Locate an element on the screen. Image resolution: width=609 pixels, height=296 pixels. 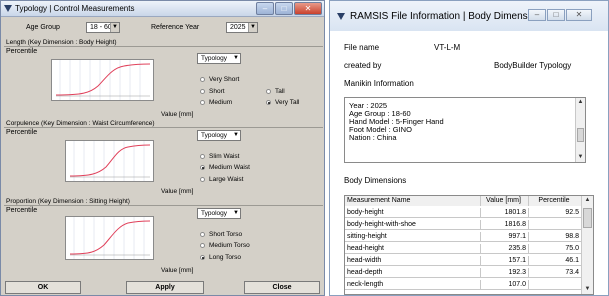
cell-name: body-height-with-shoe is located at coordinates (413, 225).